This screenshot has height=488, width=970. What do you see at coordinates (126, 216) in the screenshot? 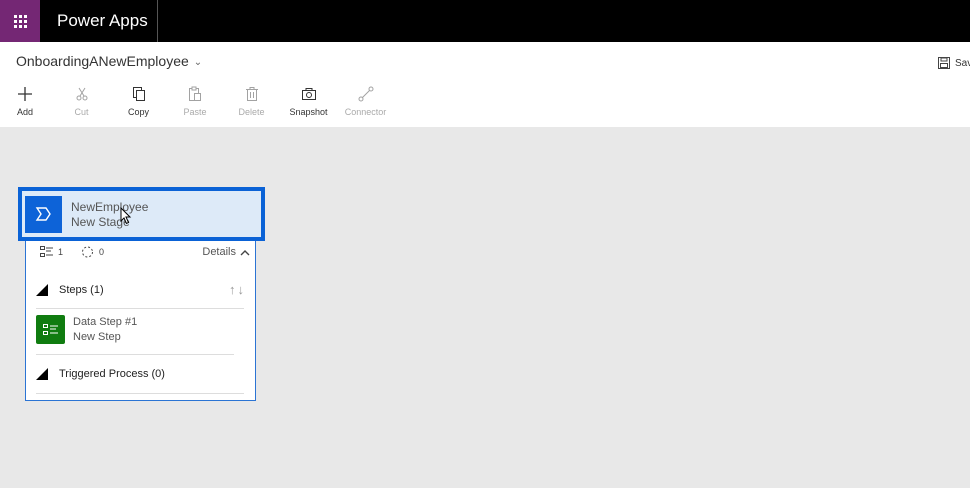
I see `mouse-cursor-icon` at bounding box center [126, 216].